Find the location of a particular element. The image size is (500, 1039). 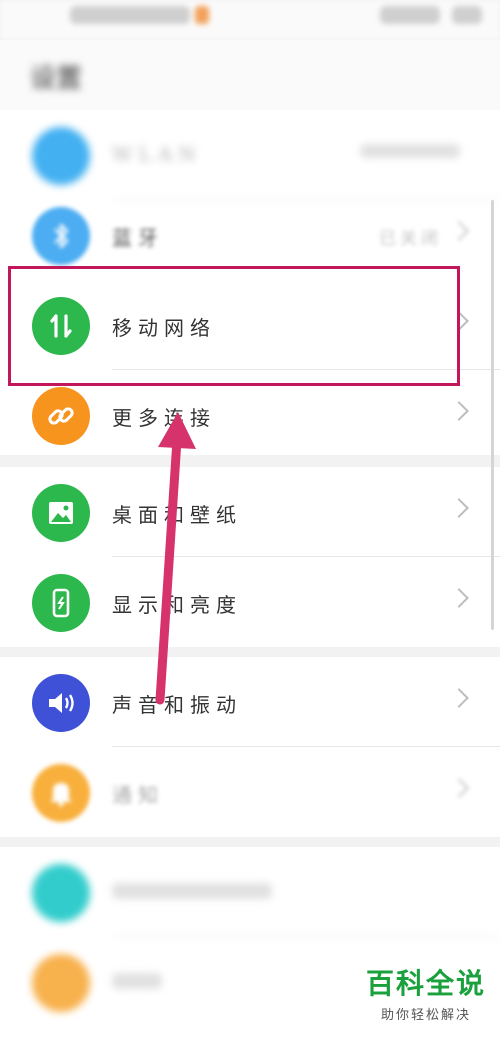

watermark-title: 百科全说 is located at coordinates (425, 983).